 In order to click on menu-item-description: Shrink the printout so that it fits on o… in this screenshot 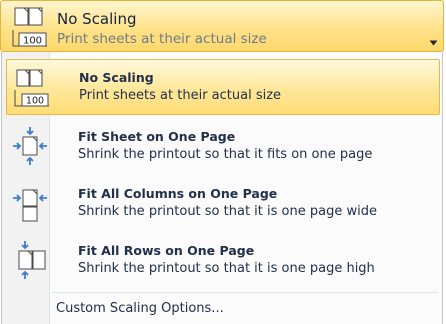, I will do `click(225, 154)`.